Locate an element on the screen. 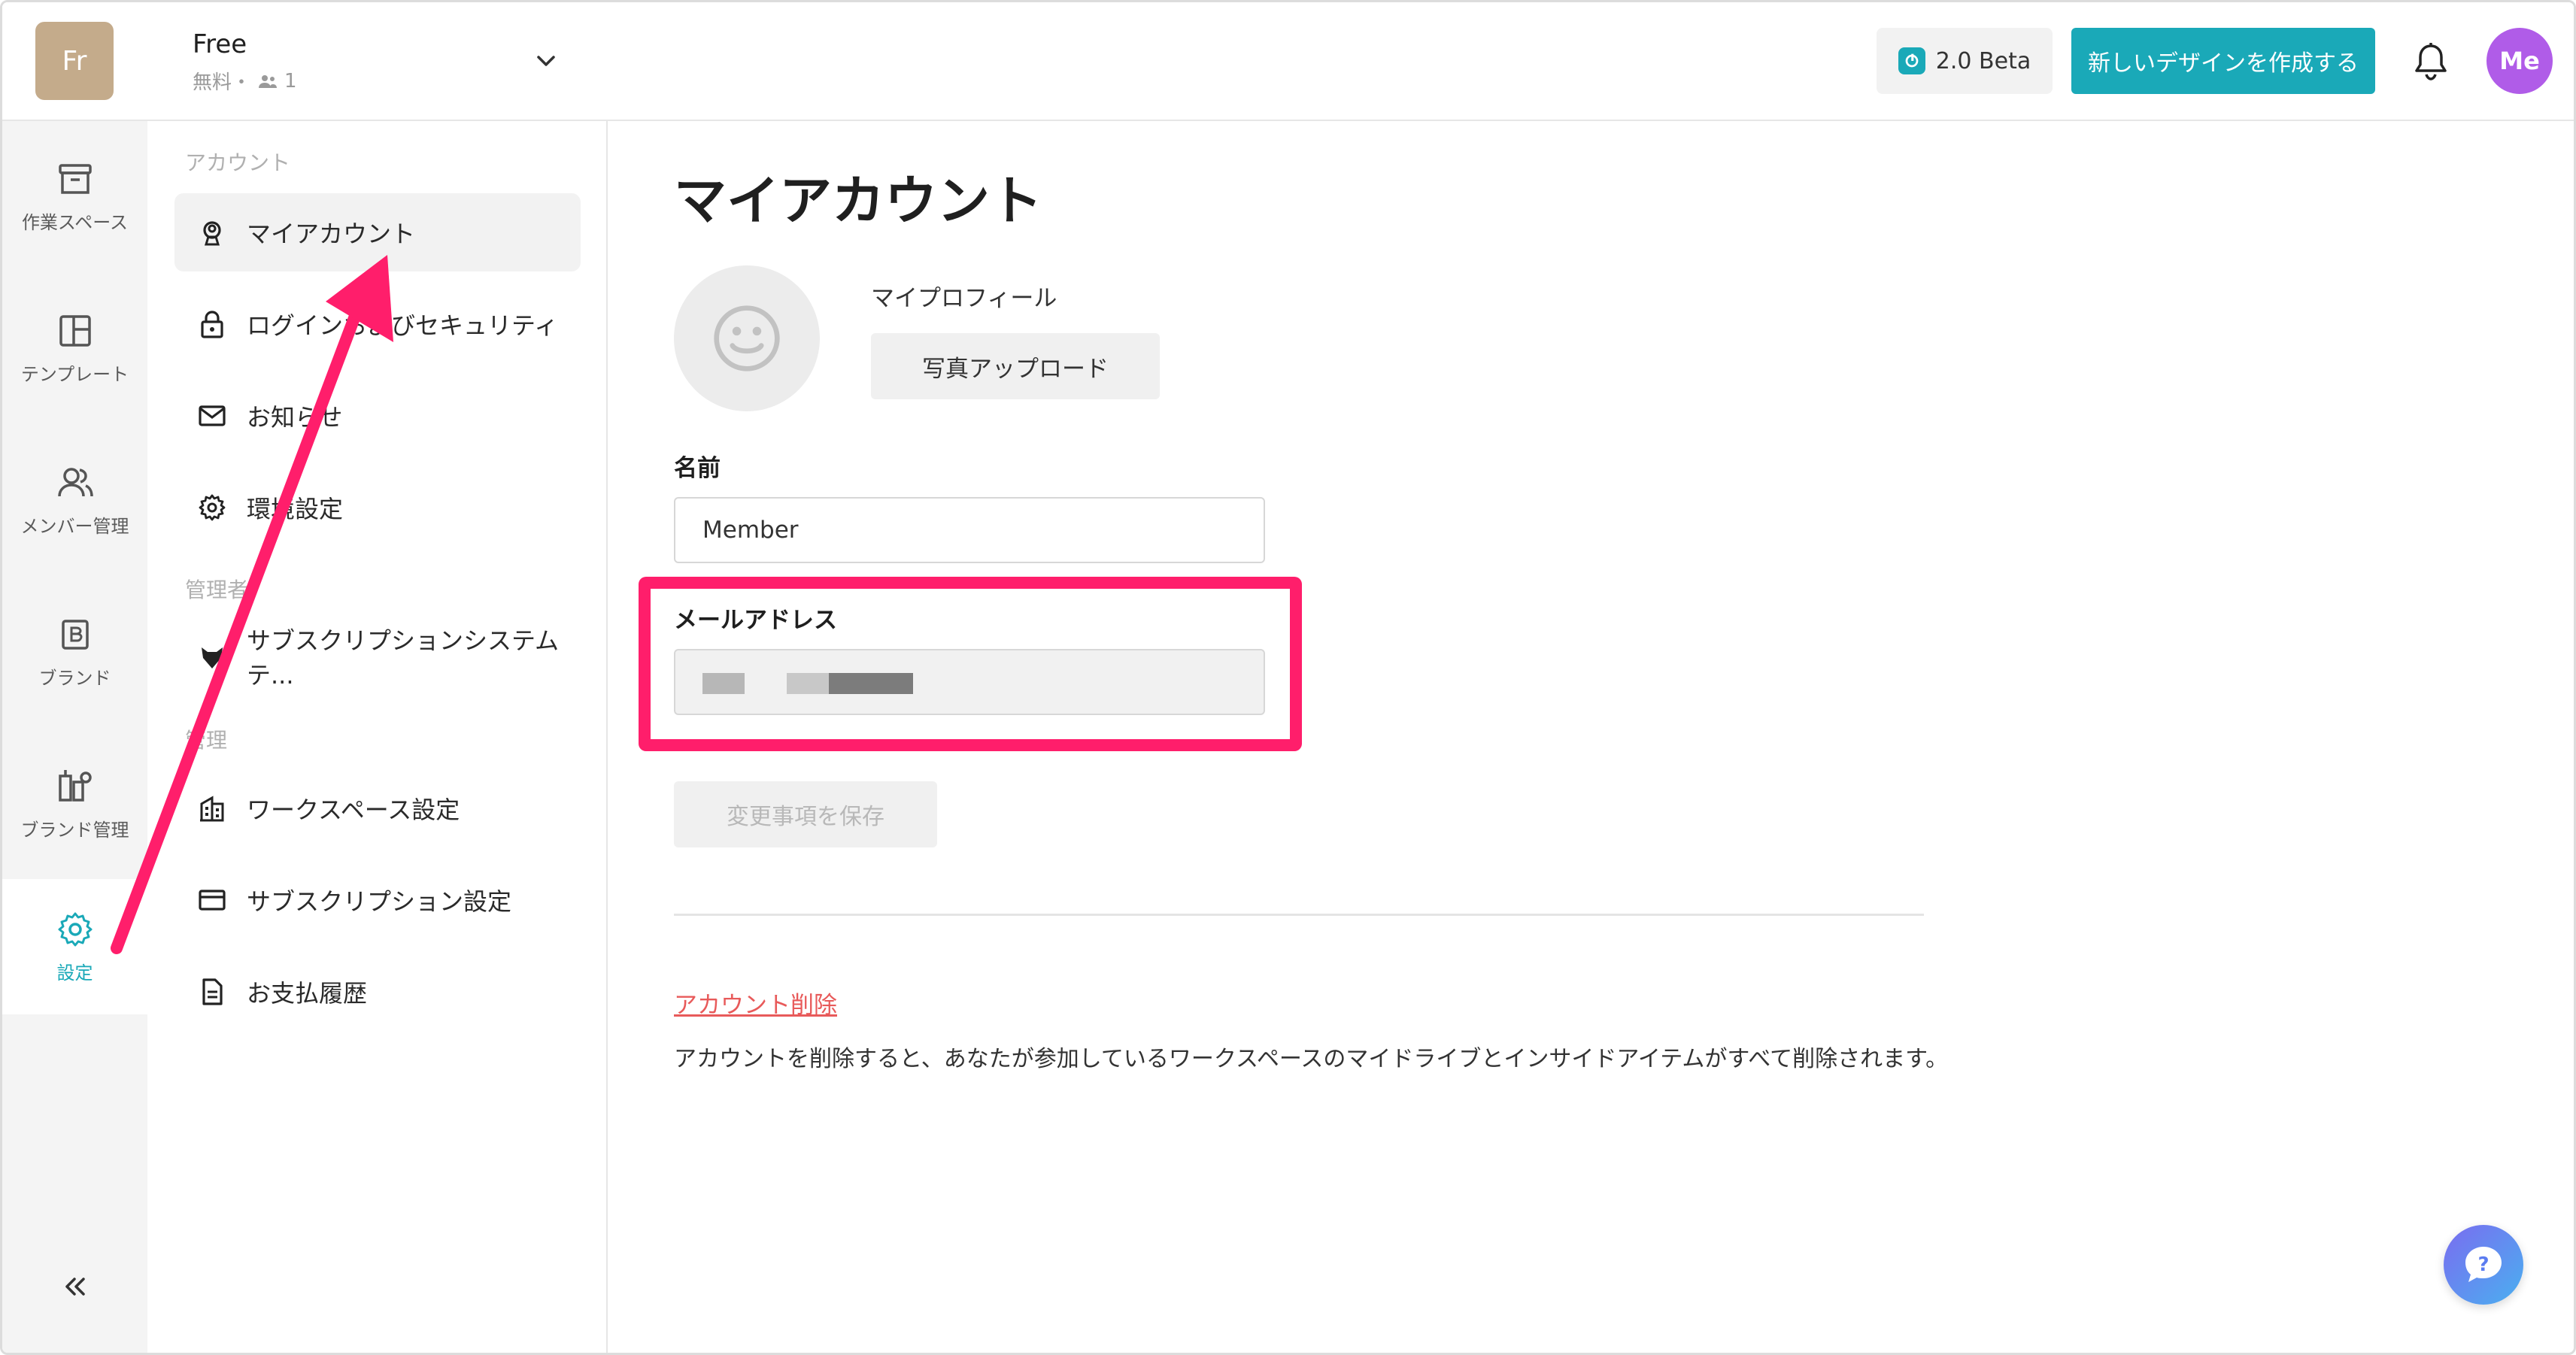 This screenshot has height=1355, width=2576. create-design-button: 新しいデザインを作成する is located at coordinates (2223, 61).